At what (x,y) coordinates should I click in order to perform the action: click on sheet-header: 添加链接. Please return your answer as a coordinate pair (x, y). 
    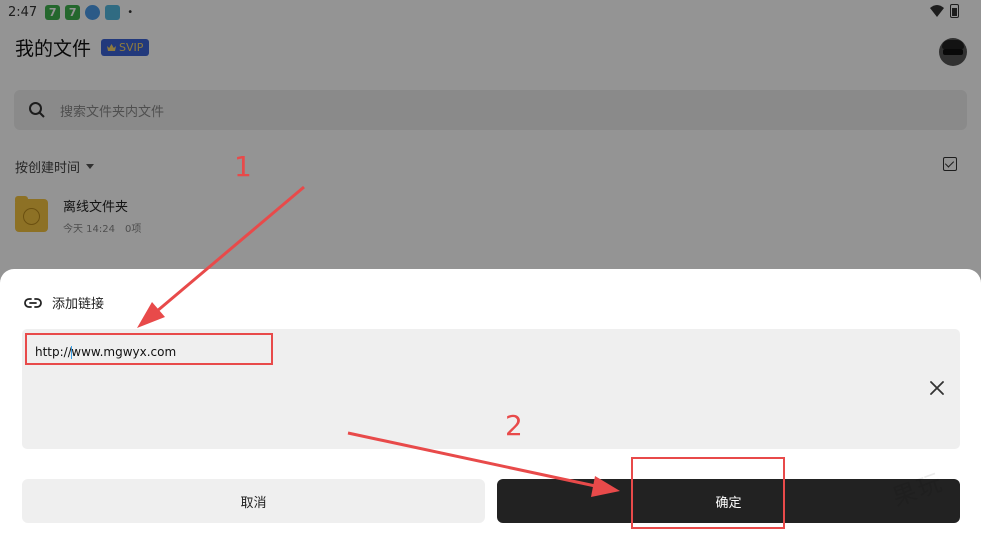
    Looking at the image, I should click on (64, 302).